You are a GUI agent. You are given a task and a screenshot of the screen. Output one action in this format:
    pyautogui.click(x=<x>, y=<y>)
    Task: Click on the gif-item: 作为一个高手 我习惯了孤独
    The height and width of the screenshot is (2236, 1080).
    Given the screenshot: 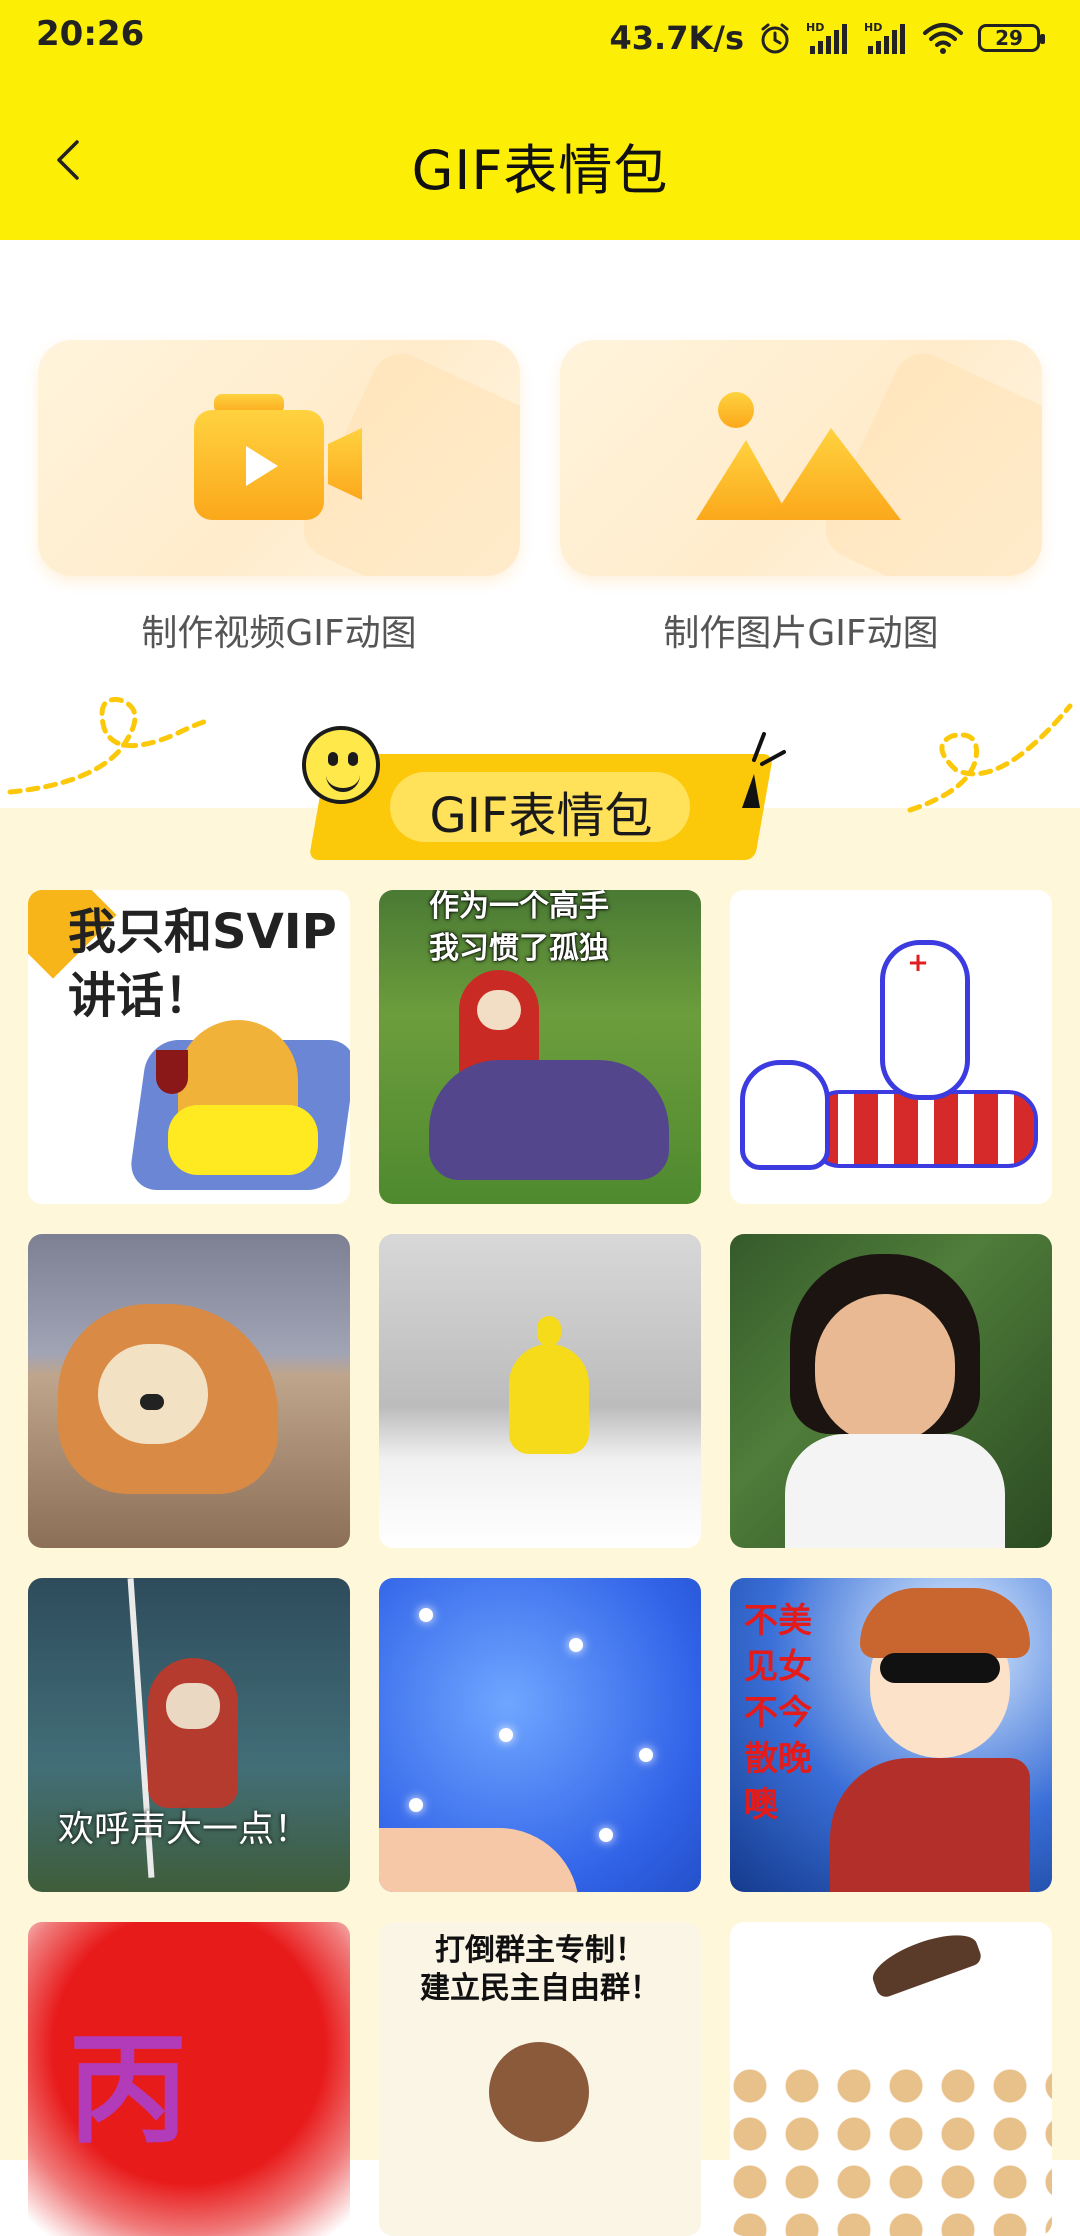 What is the action you would take?
    pyautogui.click(x=540, y=1047)
    